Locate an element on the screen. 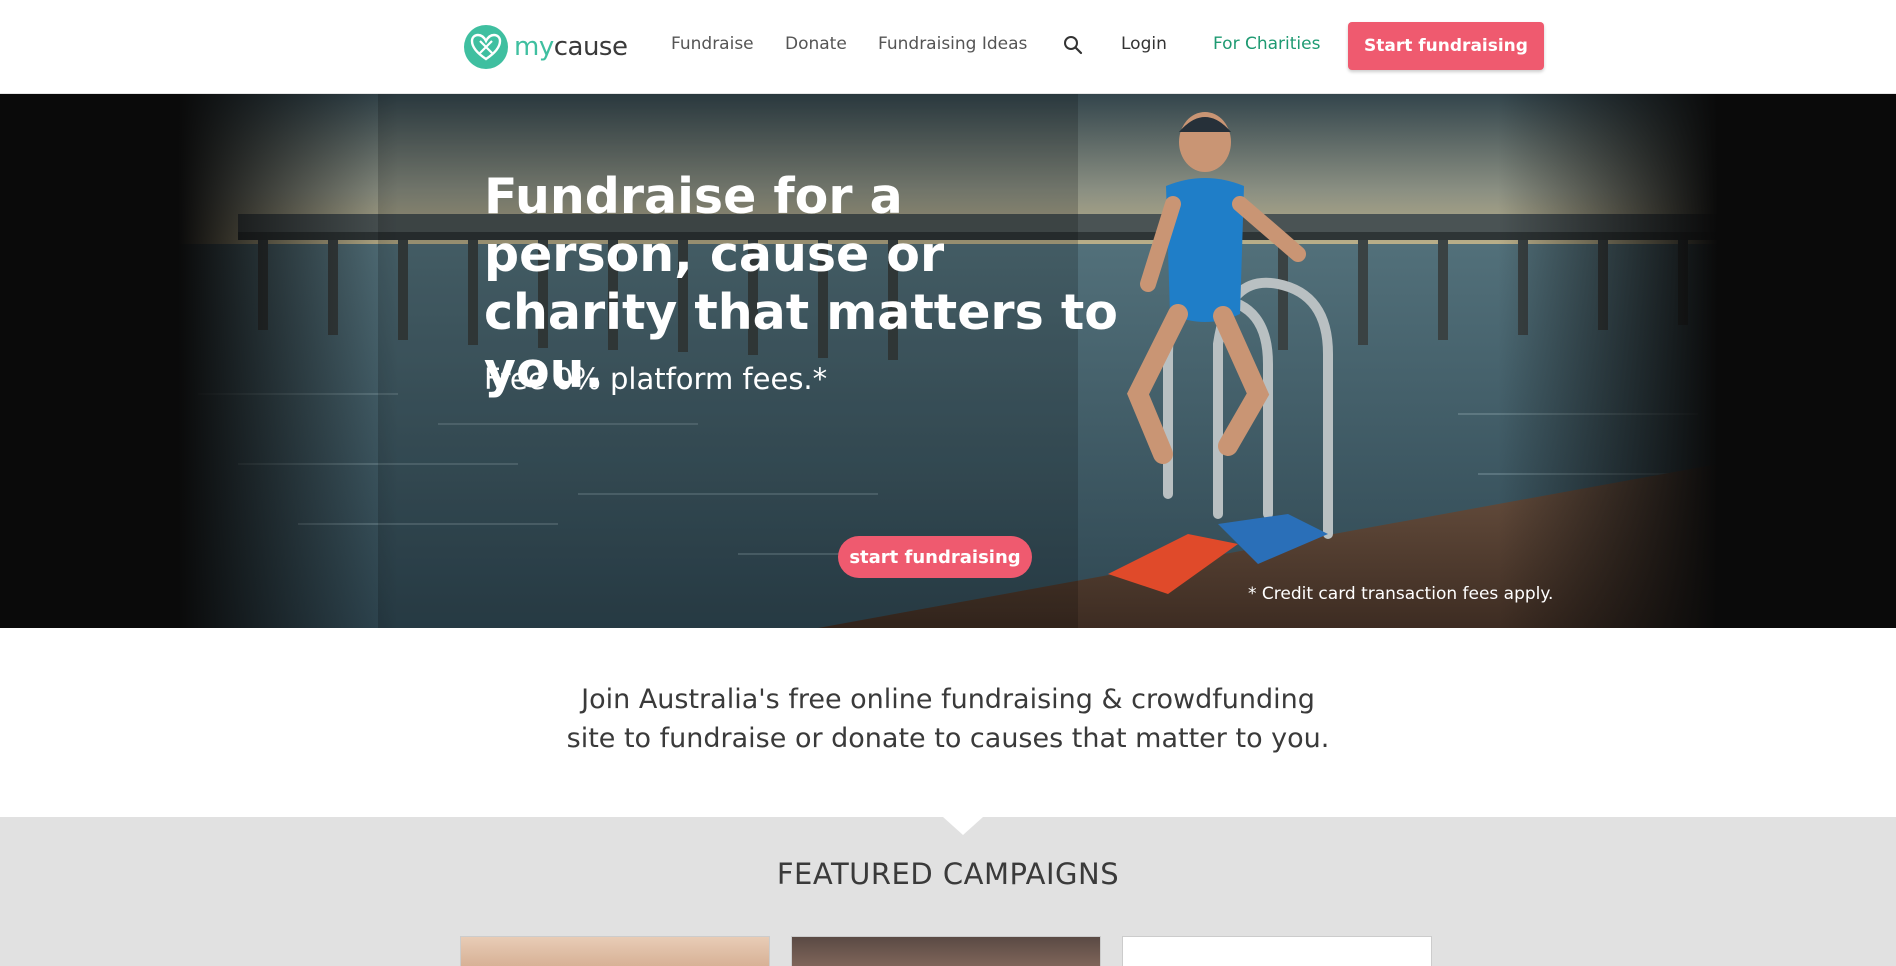 This screenshot has height=966, width=1896. for-charities-link: For Charities is located at coordinates (1266, 44).